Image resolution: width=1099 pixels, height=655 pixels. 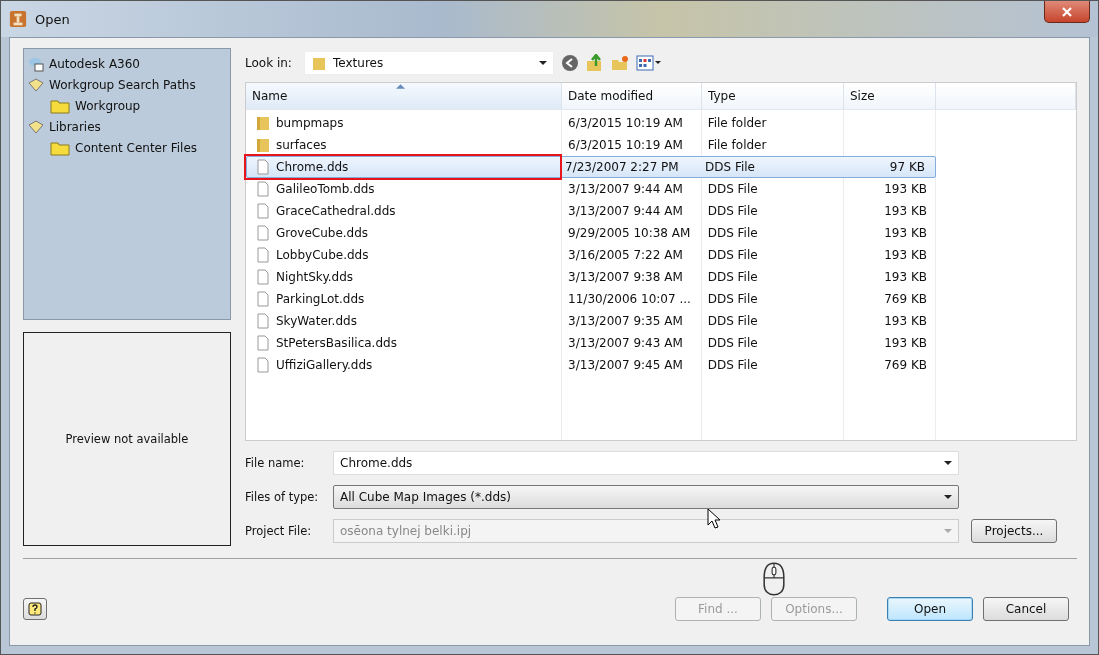 What do you see at coordinates (403, 167) in the screenshot?
I see `file-name-cell: Chrome.dds` at bounding box center [403, 167].